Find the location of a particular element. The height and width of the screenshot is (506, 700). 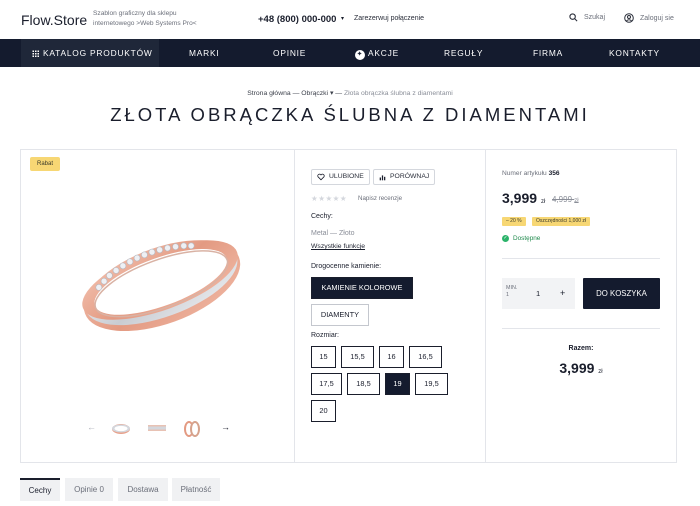

tab-cechy: Cechy is located at coordinates (40, 489).